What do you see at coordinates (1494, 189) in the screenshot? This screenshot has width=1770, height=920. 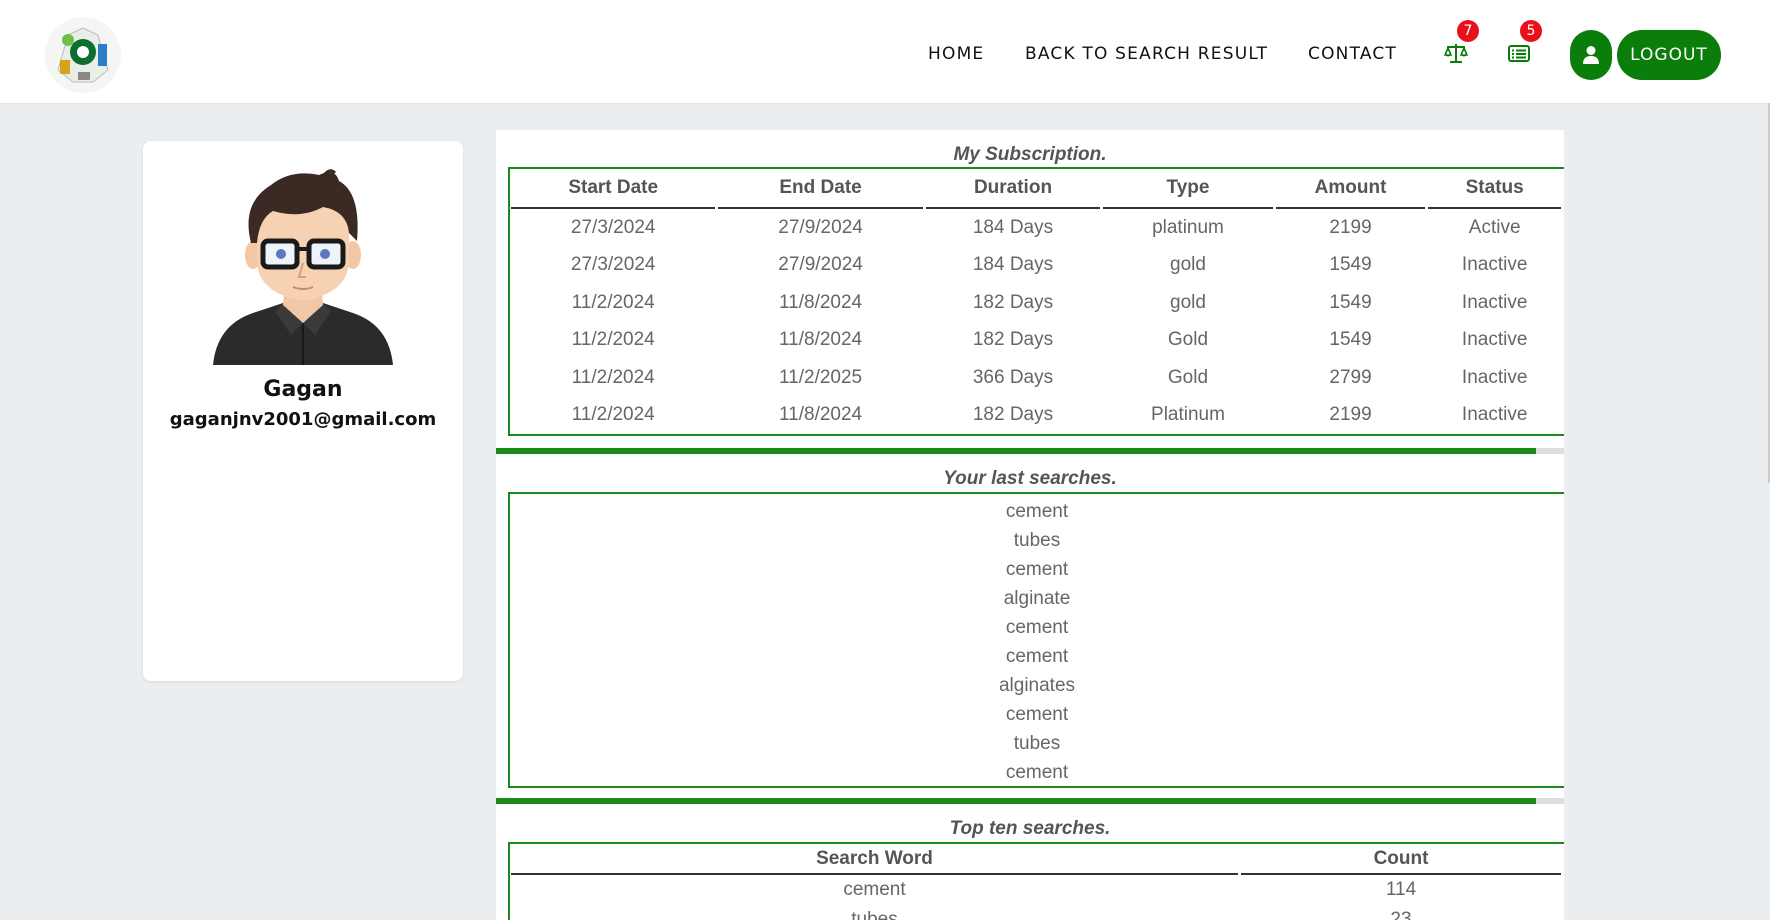 I see `header-status: Status` at bounding box center [1494, 189].